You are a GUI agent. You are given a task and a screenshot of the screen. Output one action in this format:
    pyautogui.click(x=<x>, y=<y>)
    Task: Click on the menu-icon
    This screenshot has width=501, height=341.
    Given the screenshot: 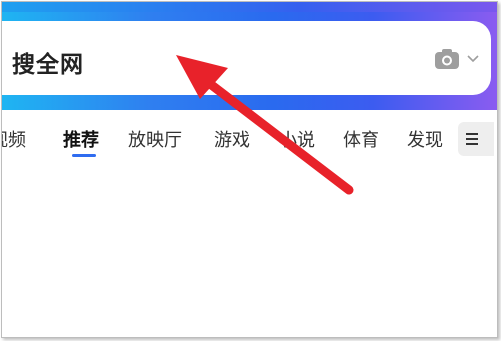 What is the action you would take?
    pyautogui.click(x=476, y=139)
    